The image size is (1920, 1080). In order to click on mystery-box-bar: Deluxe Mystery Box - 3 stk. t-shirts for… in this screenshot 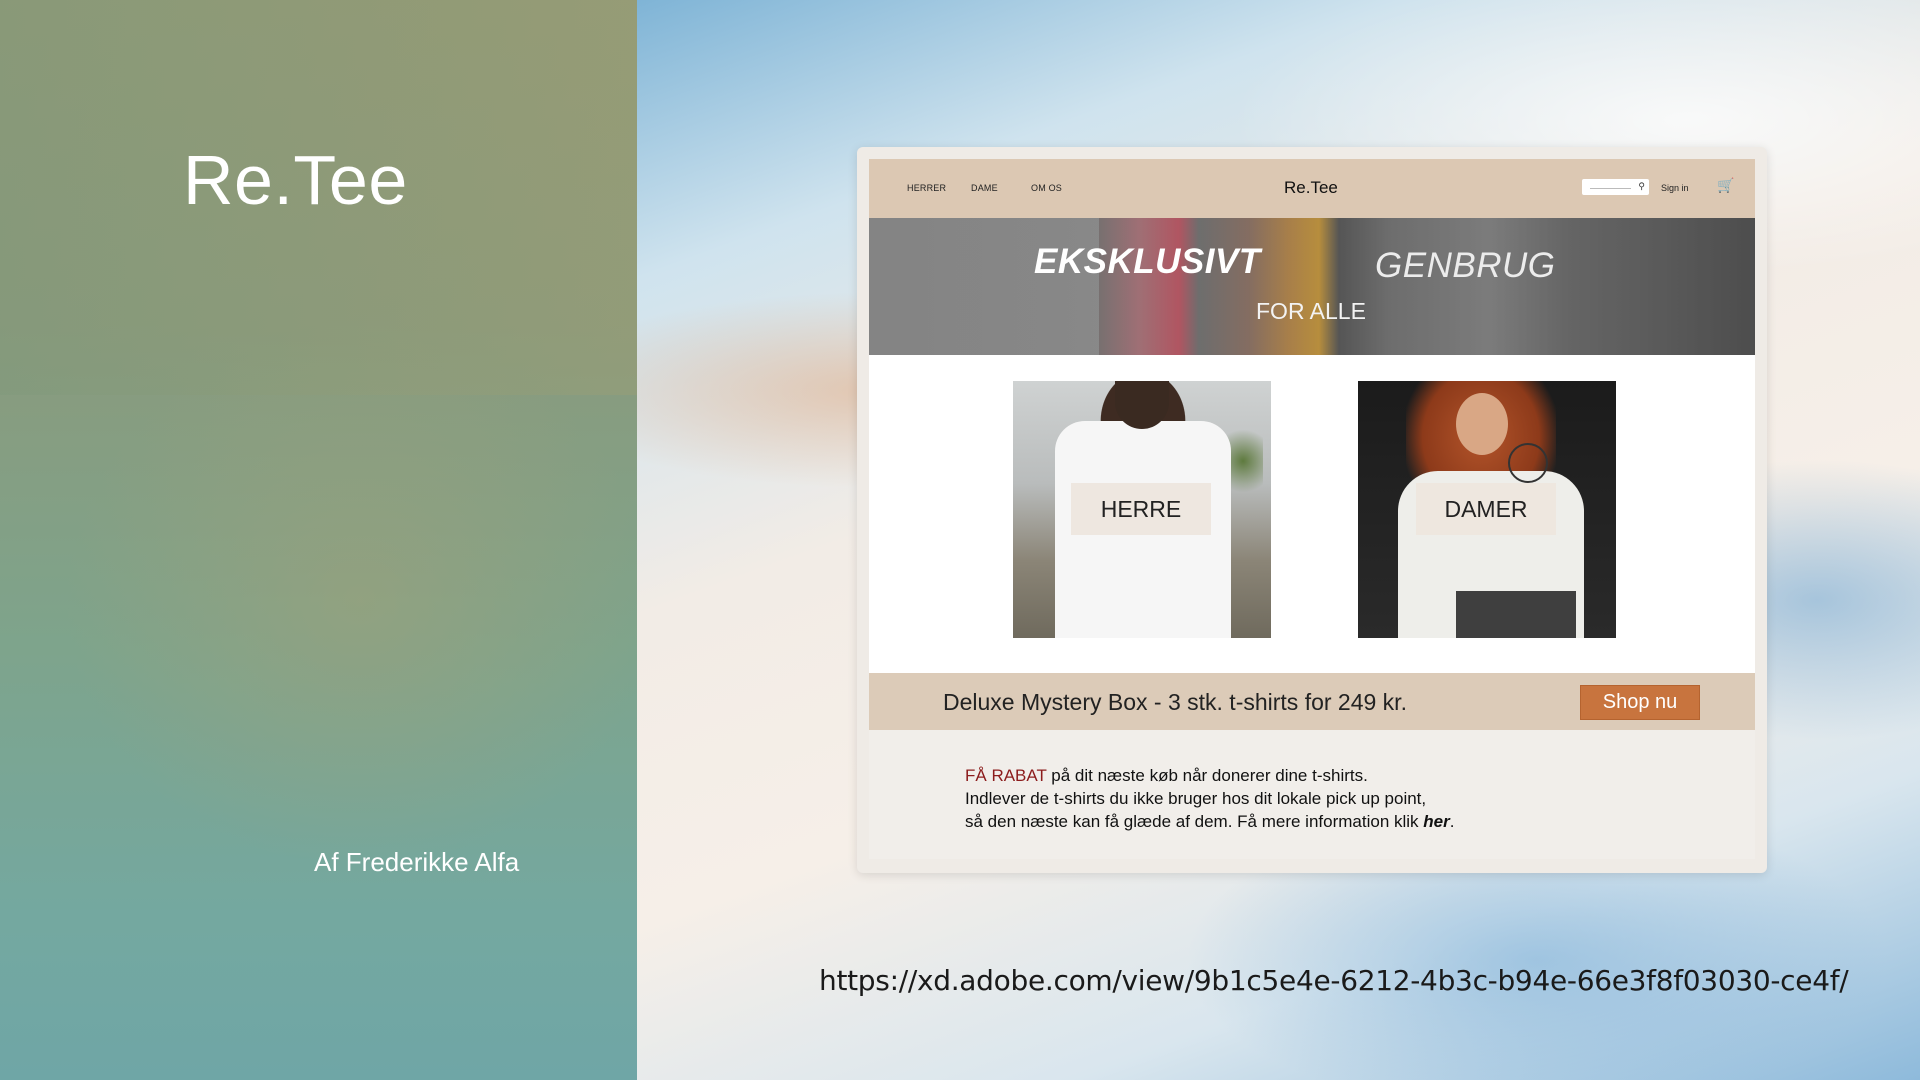, I will do `click(1312, 701)`.